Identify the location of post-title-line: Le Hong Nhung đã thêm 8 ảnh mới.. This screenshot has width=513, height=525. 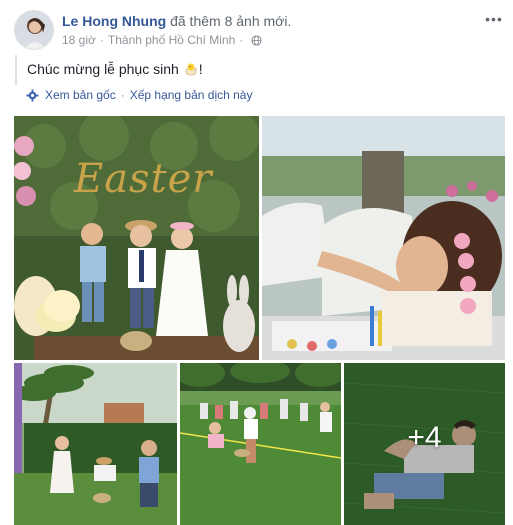
(176, 21).